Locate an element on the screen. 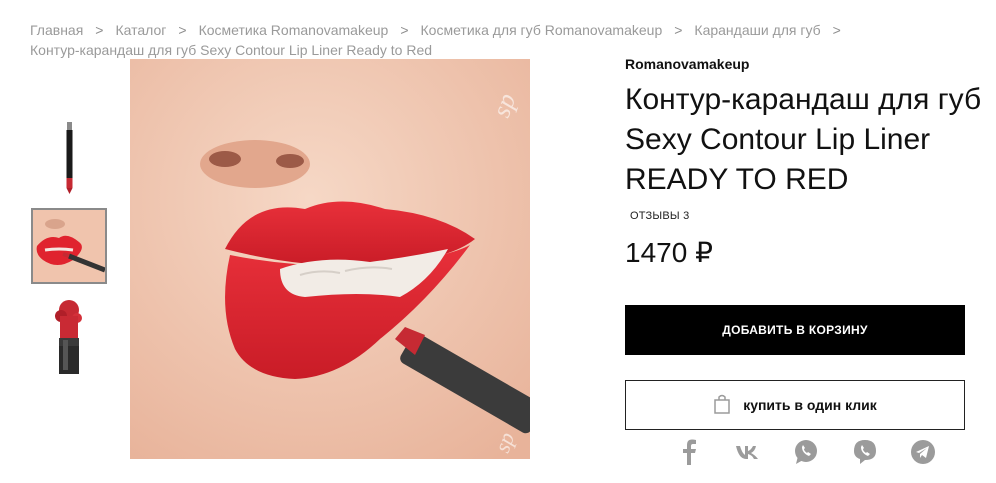 The height and width of the screenshot is (483, 996). breadcrumb-catalog: Каталог is located at coordinates (140, 30).